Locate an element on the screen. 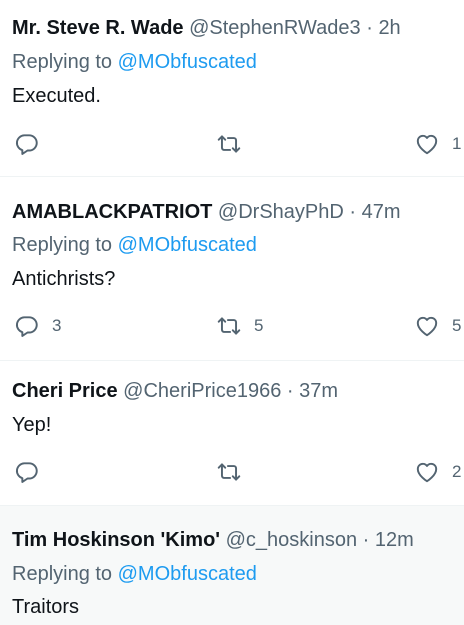  author-handle: @CheriPrice1966 is located at coordinates (202, 391).